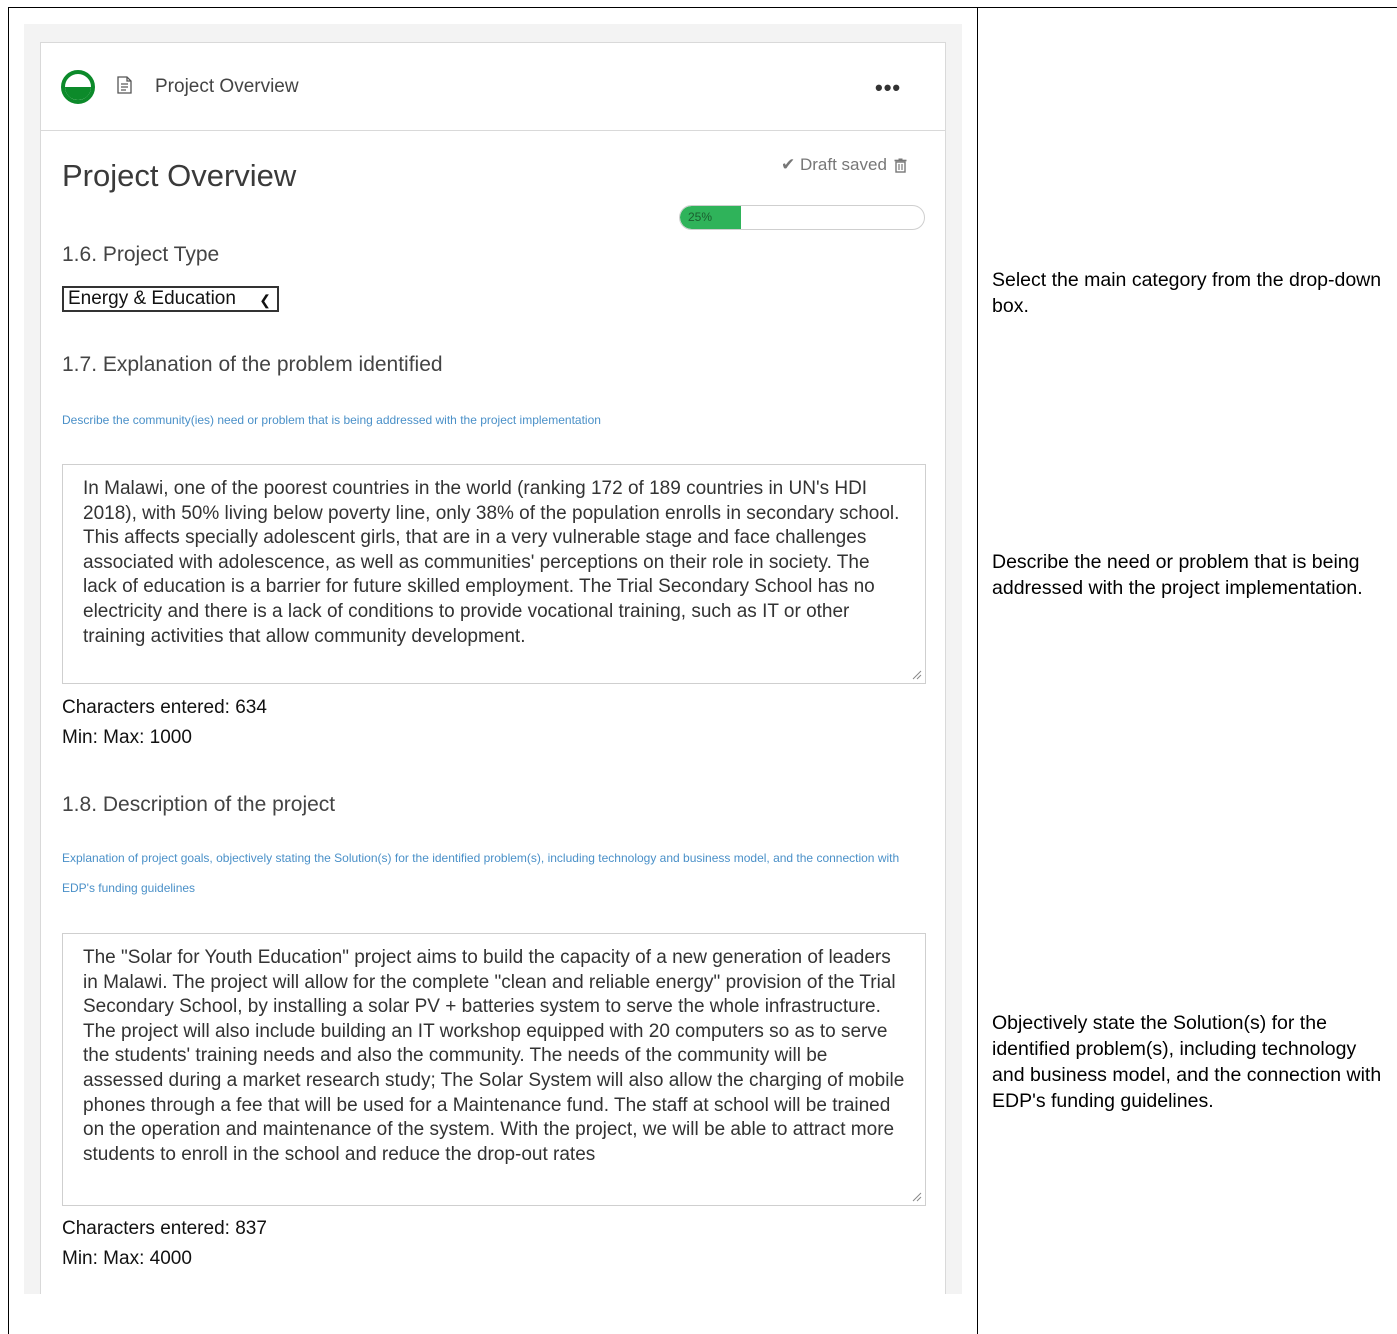 This screenshot has width=1397, height=1334. Describe the element at coordinates (141, 254) in the screenshot. I see `project-type-label: 1.6. Project Type` at that location.